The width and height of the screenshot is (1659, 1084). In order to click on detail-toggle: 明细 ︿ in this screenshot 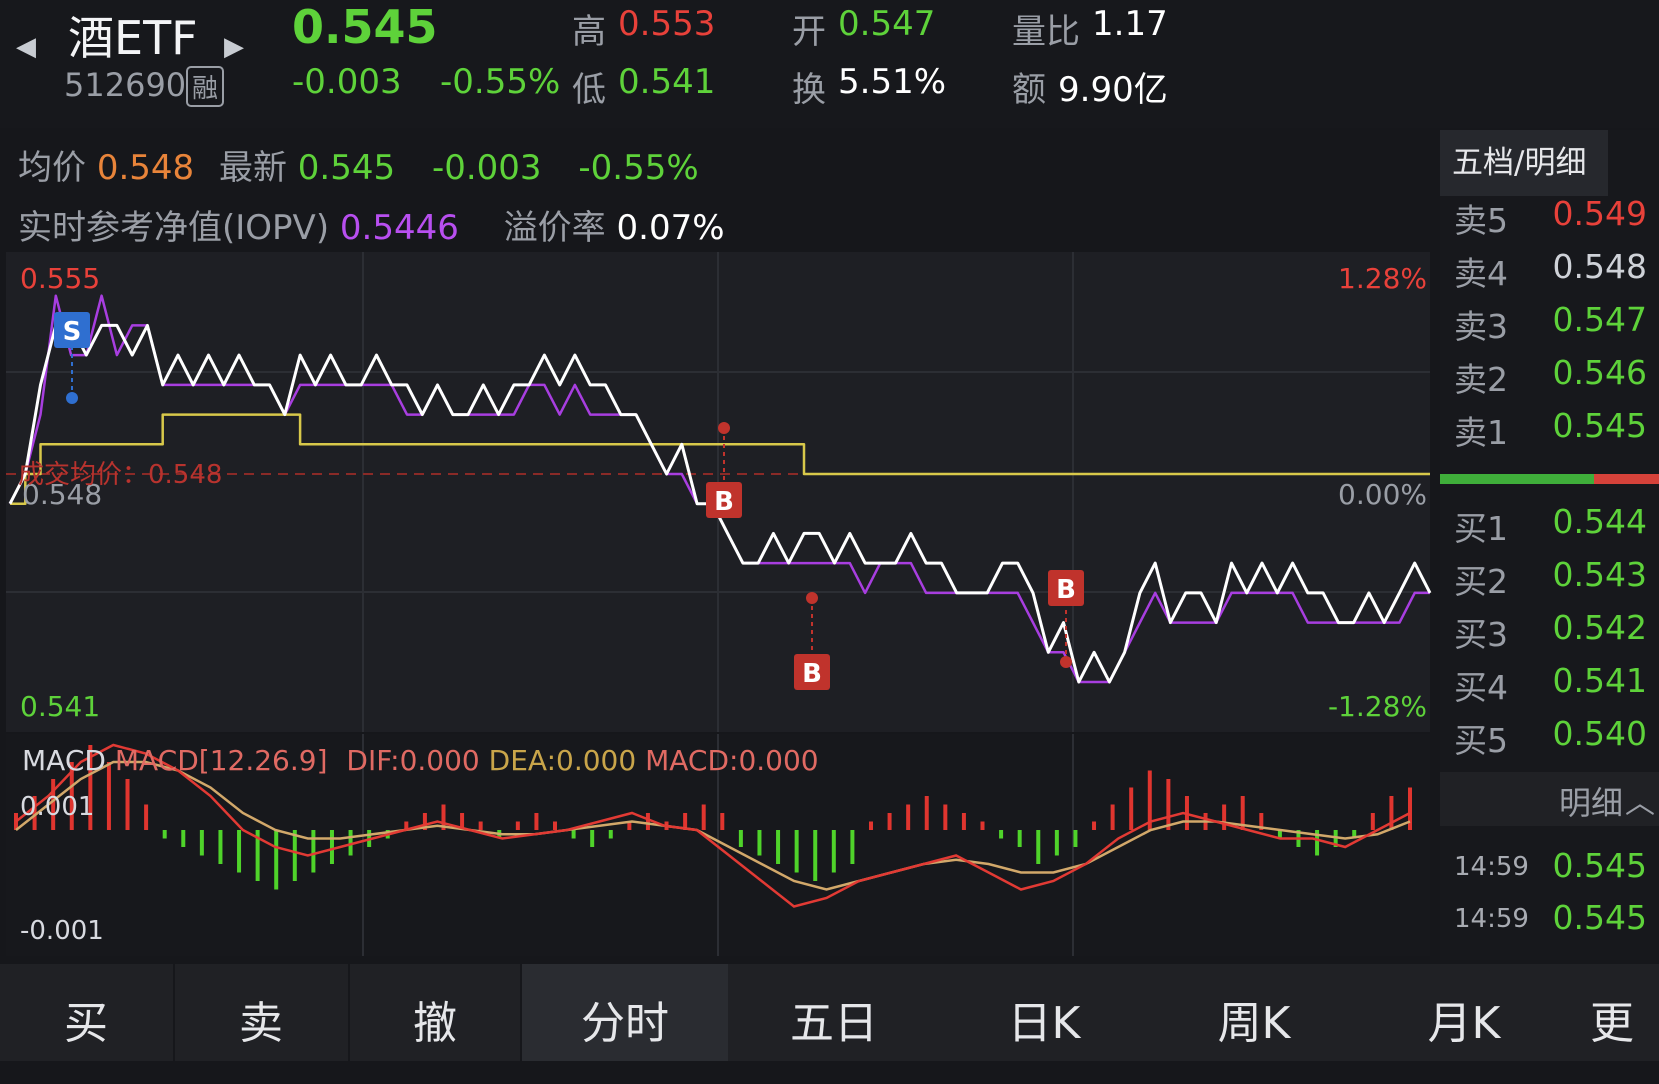, I will do `click(1549, 799)`.